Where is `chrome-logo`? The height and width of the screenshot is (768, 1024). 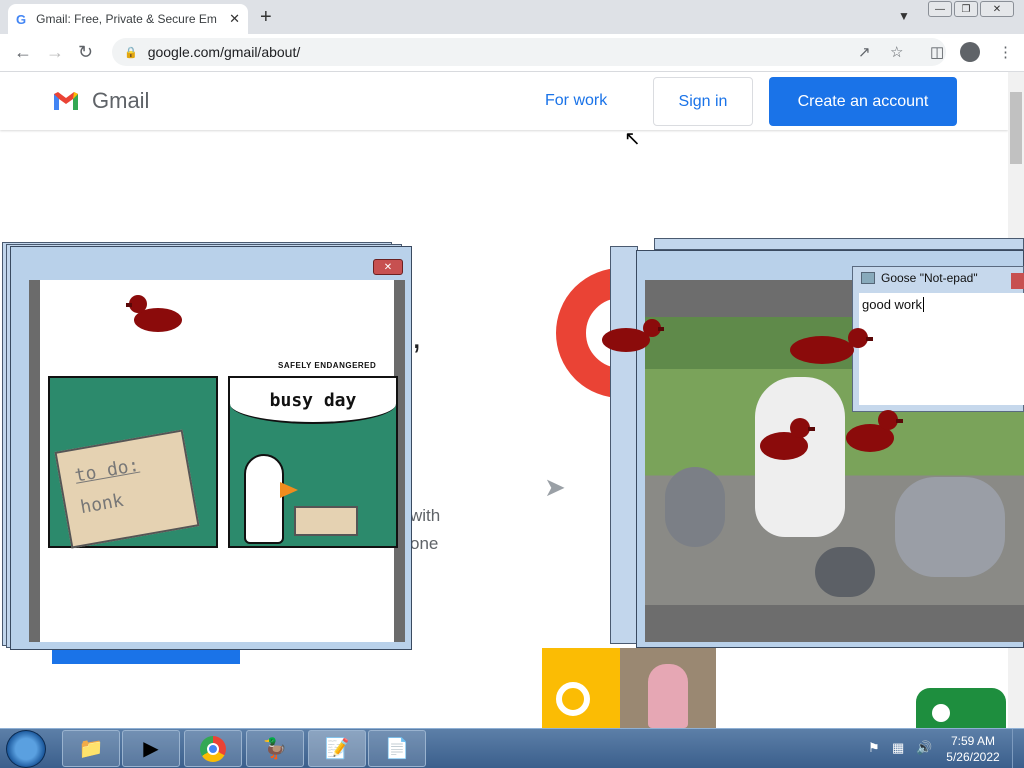
chrome-logo is located at coordinates (213, 748).